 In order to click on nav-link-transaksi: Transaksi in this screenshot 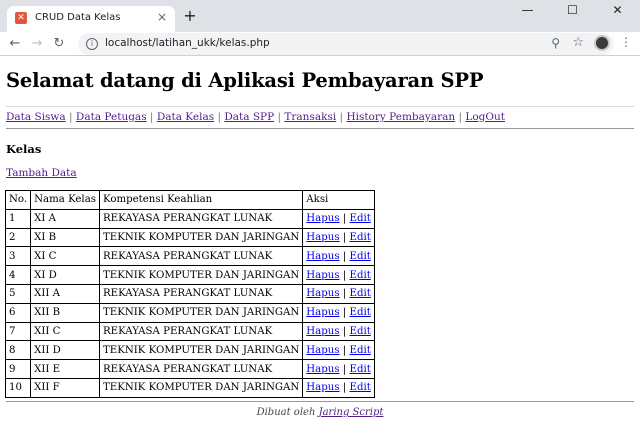, I will do `click(310, 117)`.